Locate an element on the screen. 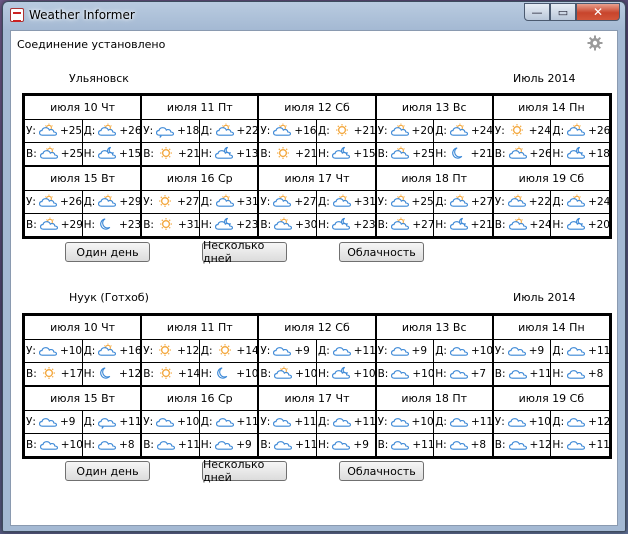 This screenshot has width=628, height=534. period-forecast: Д: +26 is located at coordinates (111, 131).